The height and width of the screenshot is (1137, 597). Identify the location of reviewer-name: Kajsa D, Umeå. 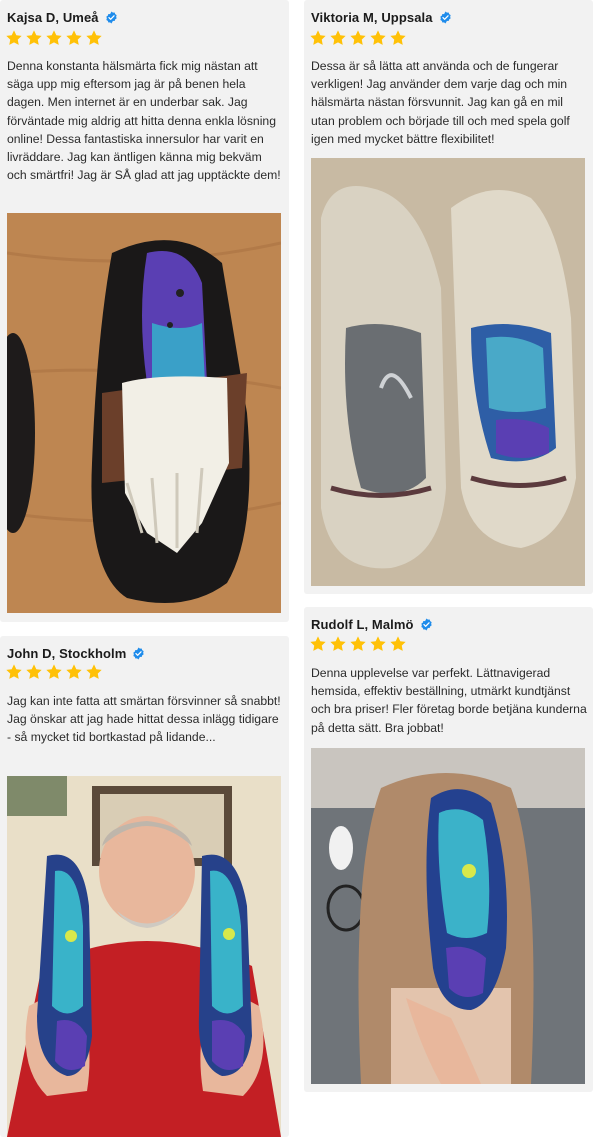
(53, 17).